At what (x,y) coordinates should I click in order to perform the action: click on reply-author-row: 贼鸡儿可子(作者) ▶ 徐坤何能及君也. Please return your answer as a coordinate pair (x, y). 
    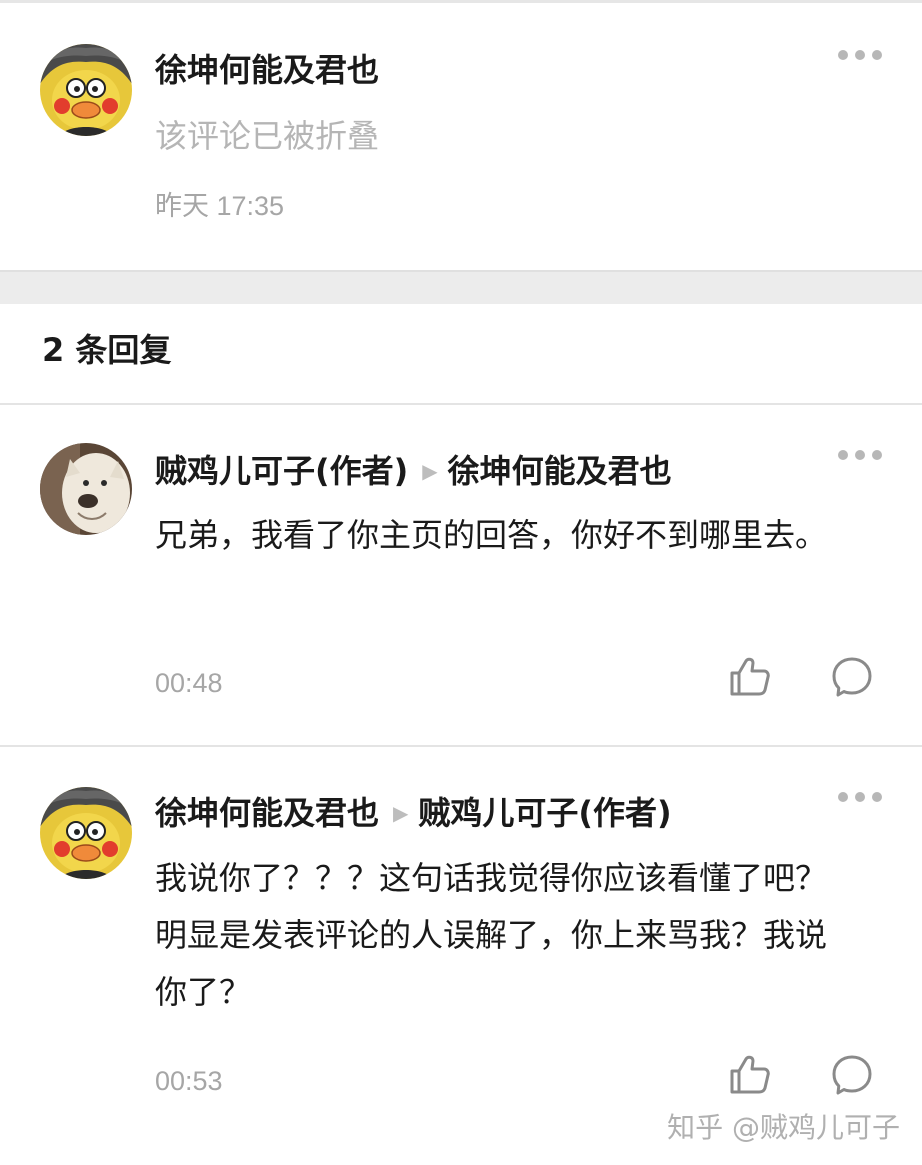
    Looking at the image, I should click on (453, 471).